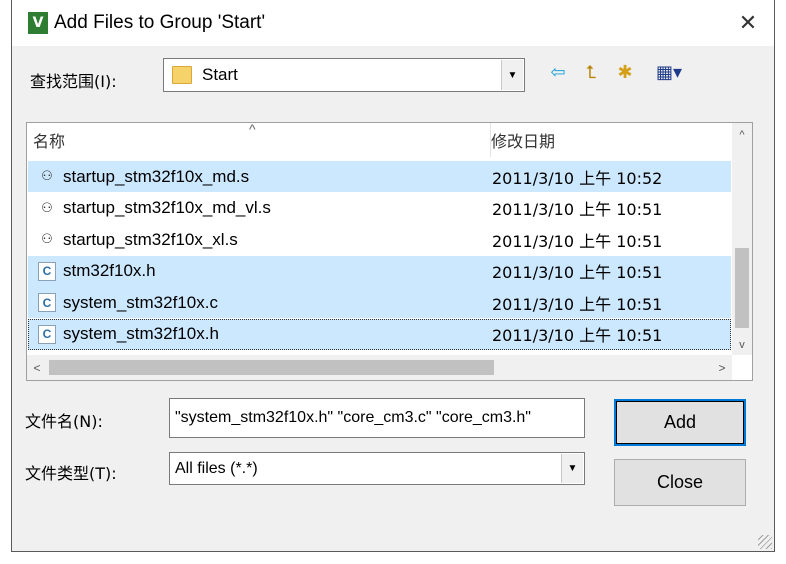 Image resolution: width=786 pixels, height=564 pixels. I want to click on filetype-value: All files (*.*), so click(216, 468).